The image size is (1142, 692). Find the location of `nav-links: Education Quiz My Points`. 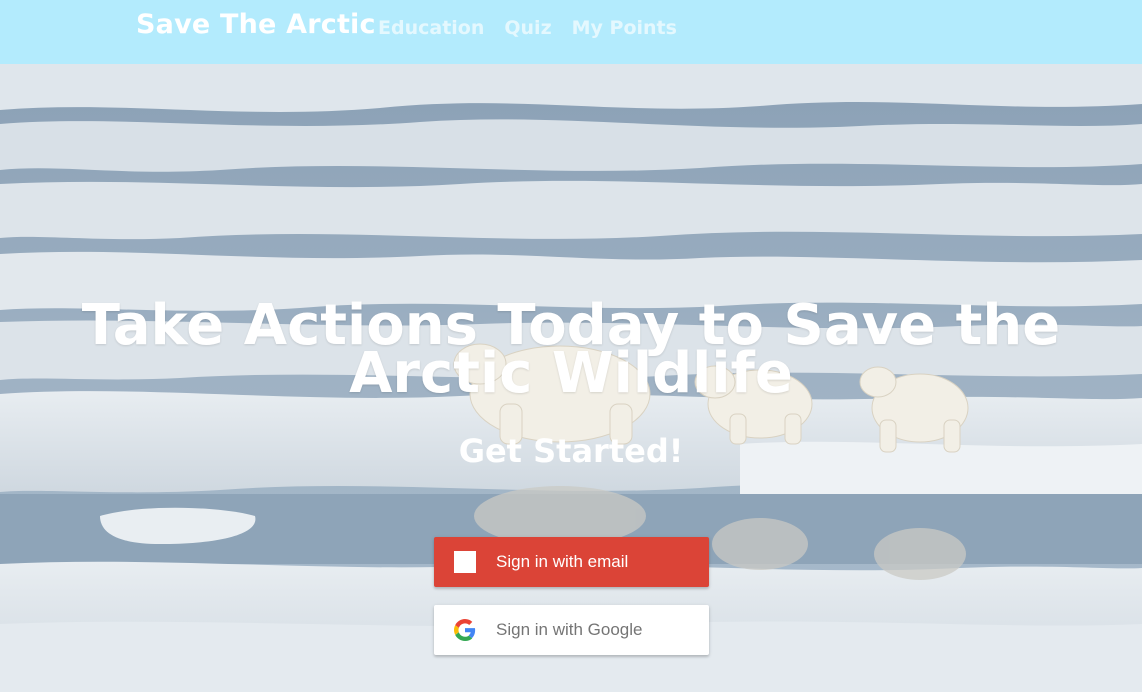

nav-links: Education Quiz My Points is located at coordinates (527, 28).